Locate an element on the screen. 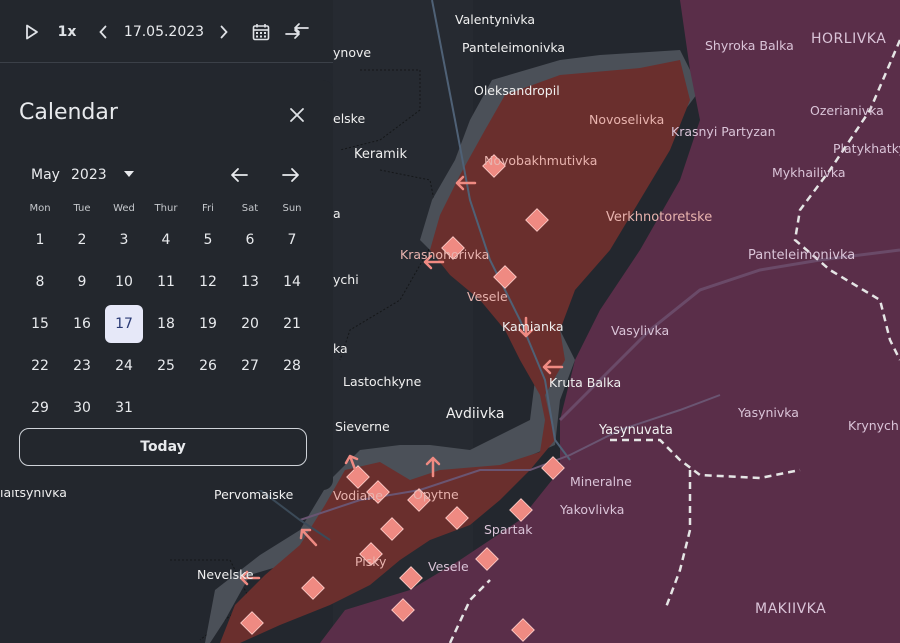 The width and height of the screenshot is (900, 643). calendar-title: Calendar is located at coordinates (68, 112).